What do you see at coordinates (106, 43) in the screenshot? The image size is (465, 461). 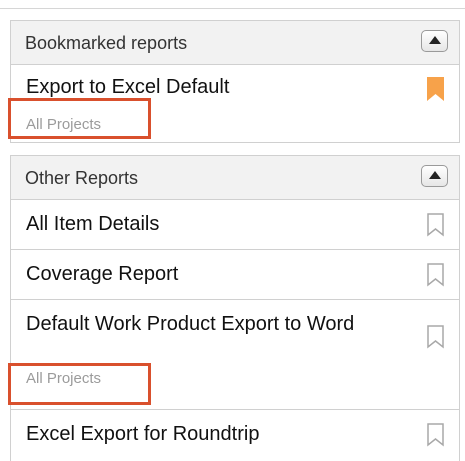 I see `panel-title: Bookmarked reports` at bounding box center [106, 43].